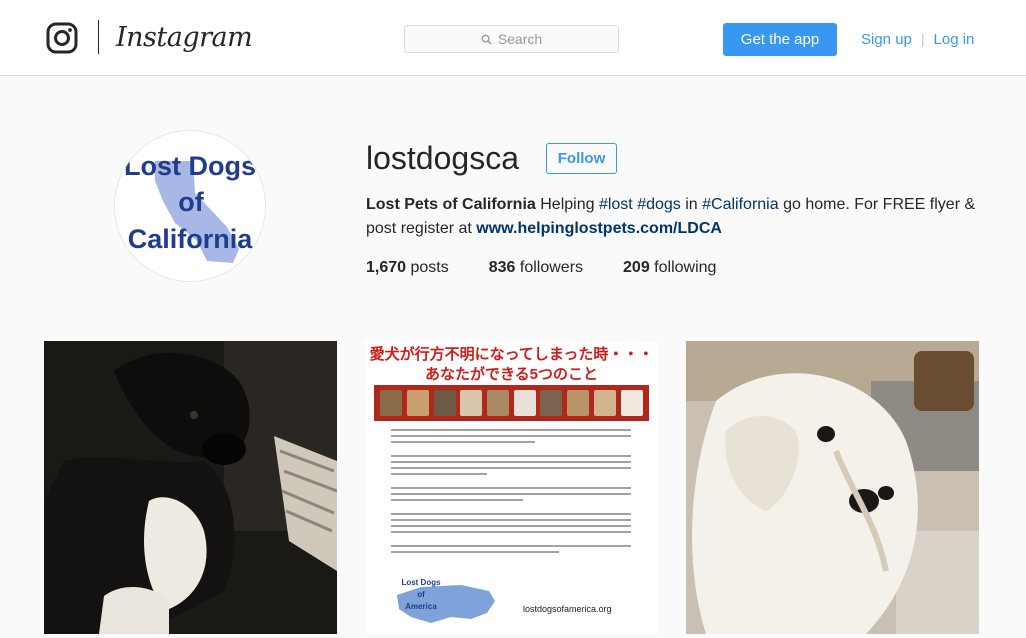 The width and height of the screenshot is (1026, 638). Describe the element at coordinates (669, 268) in the screenshot. I see `following-count: 209 following` at that location.